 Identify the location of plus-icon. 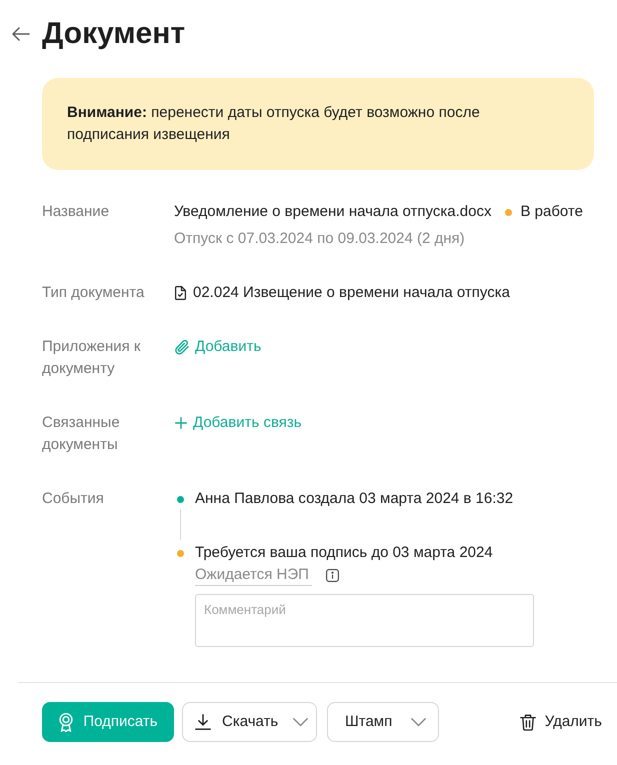
(181, 423).